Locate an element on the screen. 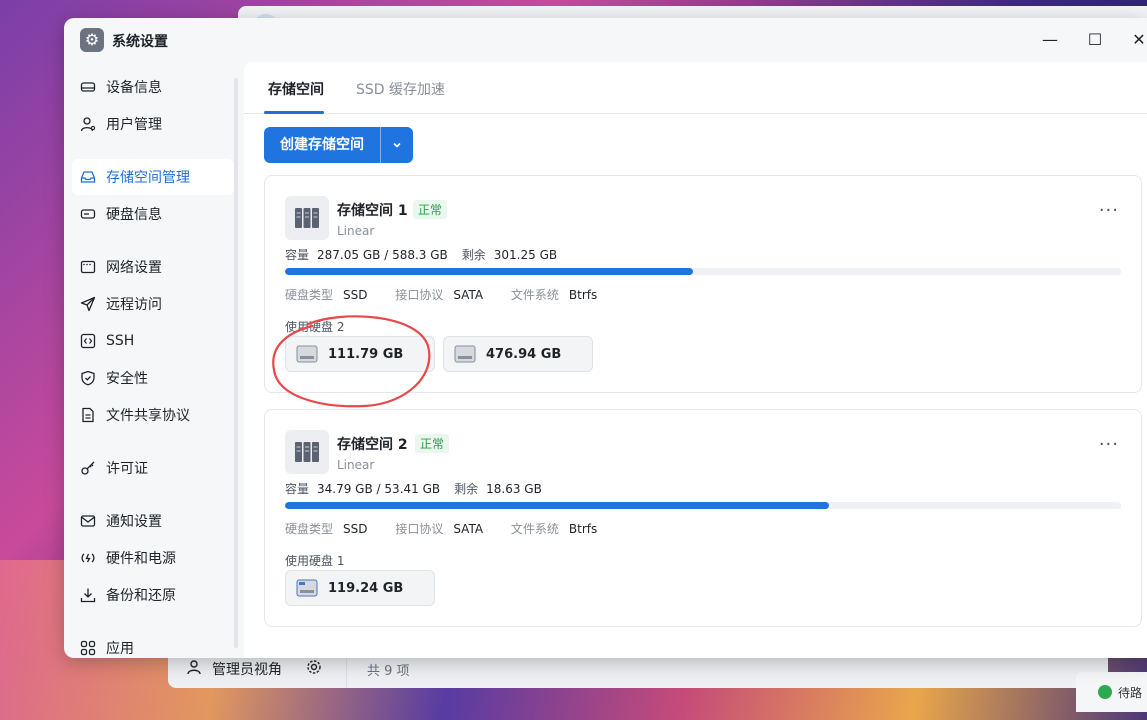 Image resolution: width=1147 pixels, height=720 pixels. sidebar-item-backup-restore: 备份和还原 is located at coordinates (153, 595).